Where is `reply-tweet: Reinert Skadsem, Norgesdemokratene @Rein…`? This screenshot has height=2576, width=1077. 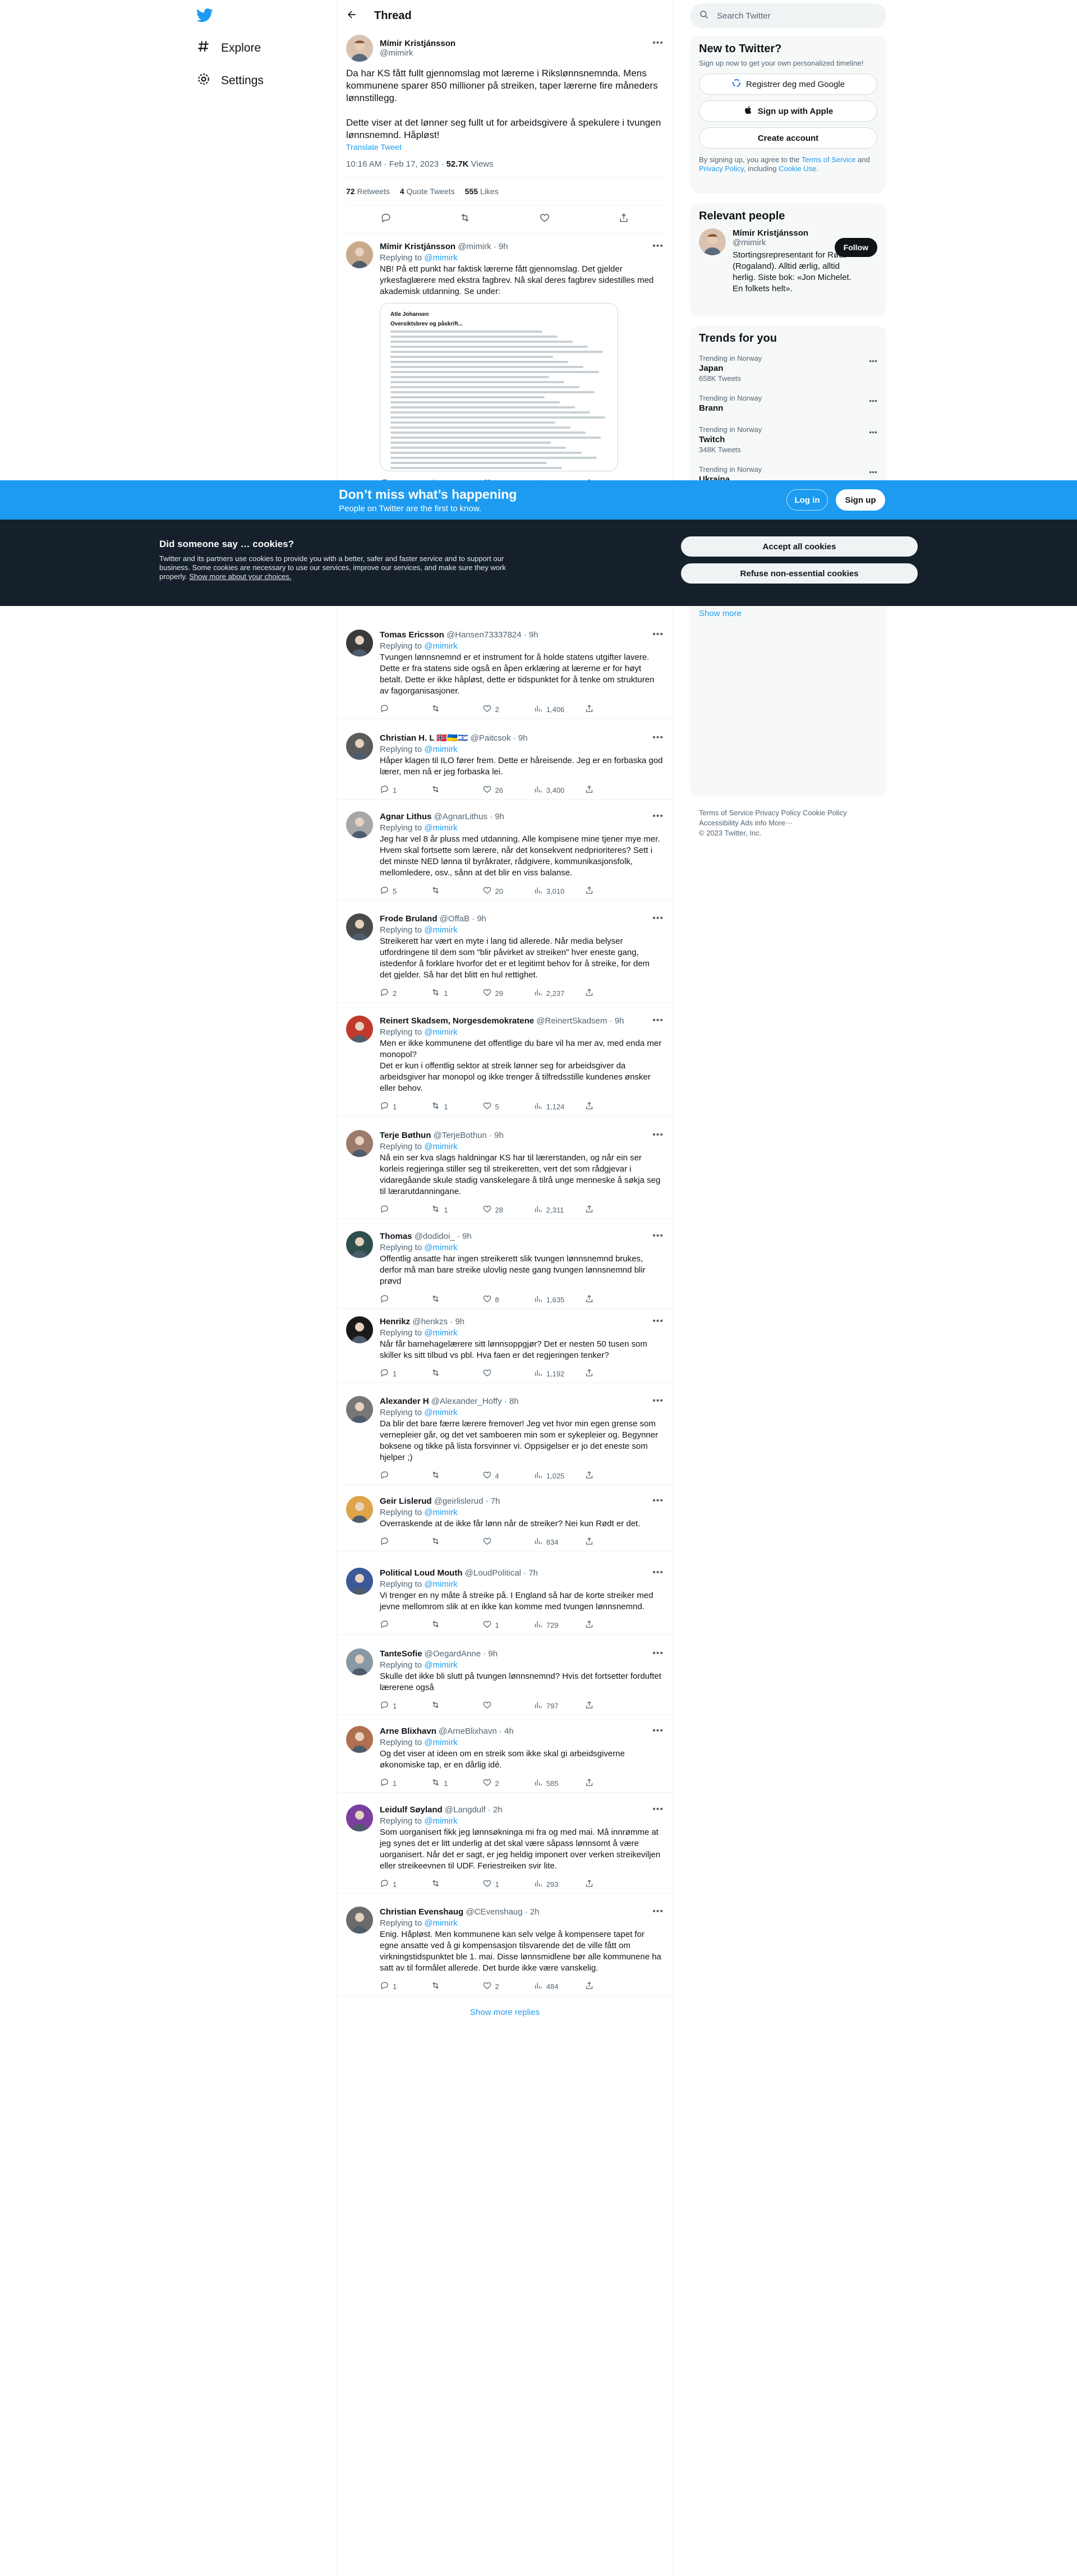 reply-tweet: Reinert Skadsem, Norgesdemokratene @Rein… is located at coordinates (505, 1063).